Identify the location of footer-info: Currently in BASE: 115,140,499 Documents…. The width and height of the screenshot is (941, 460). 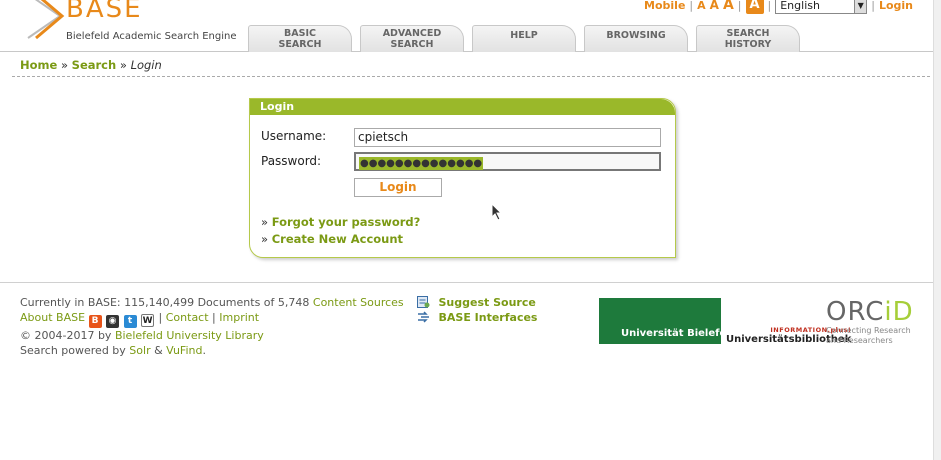
(212, 326).